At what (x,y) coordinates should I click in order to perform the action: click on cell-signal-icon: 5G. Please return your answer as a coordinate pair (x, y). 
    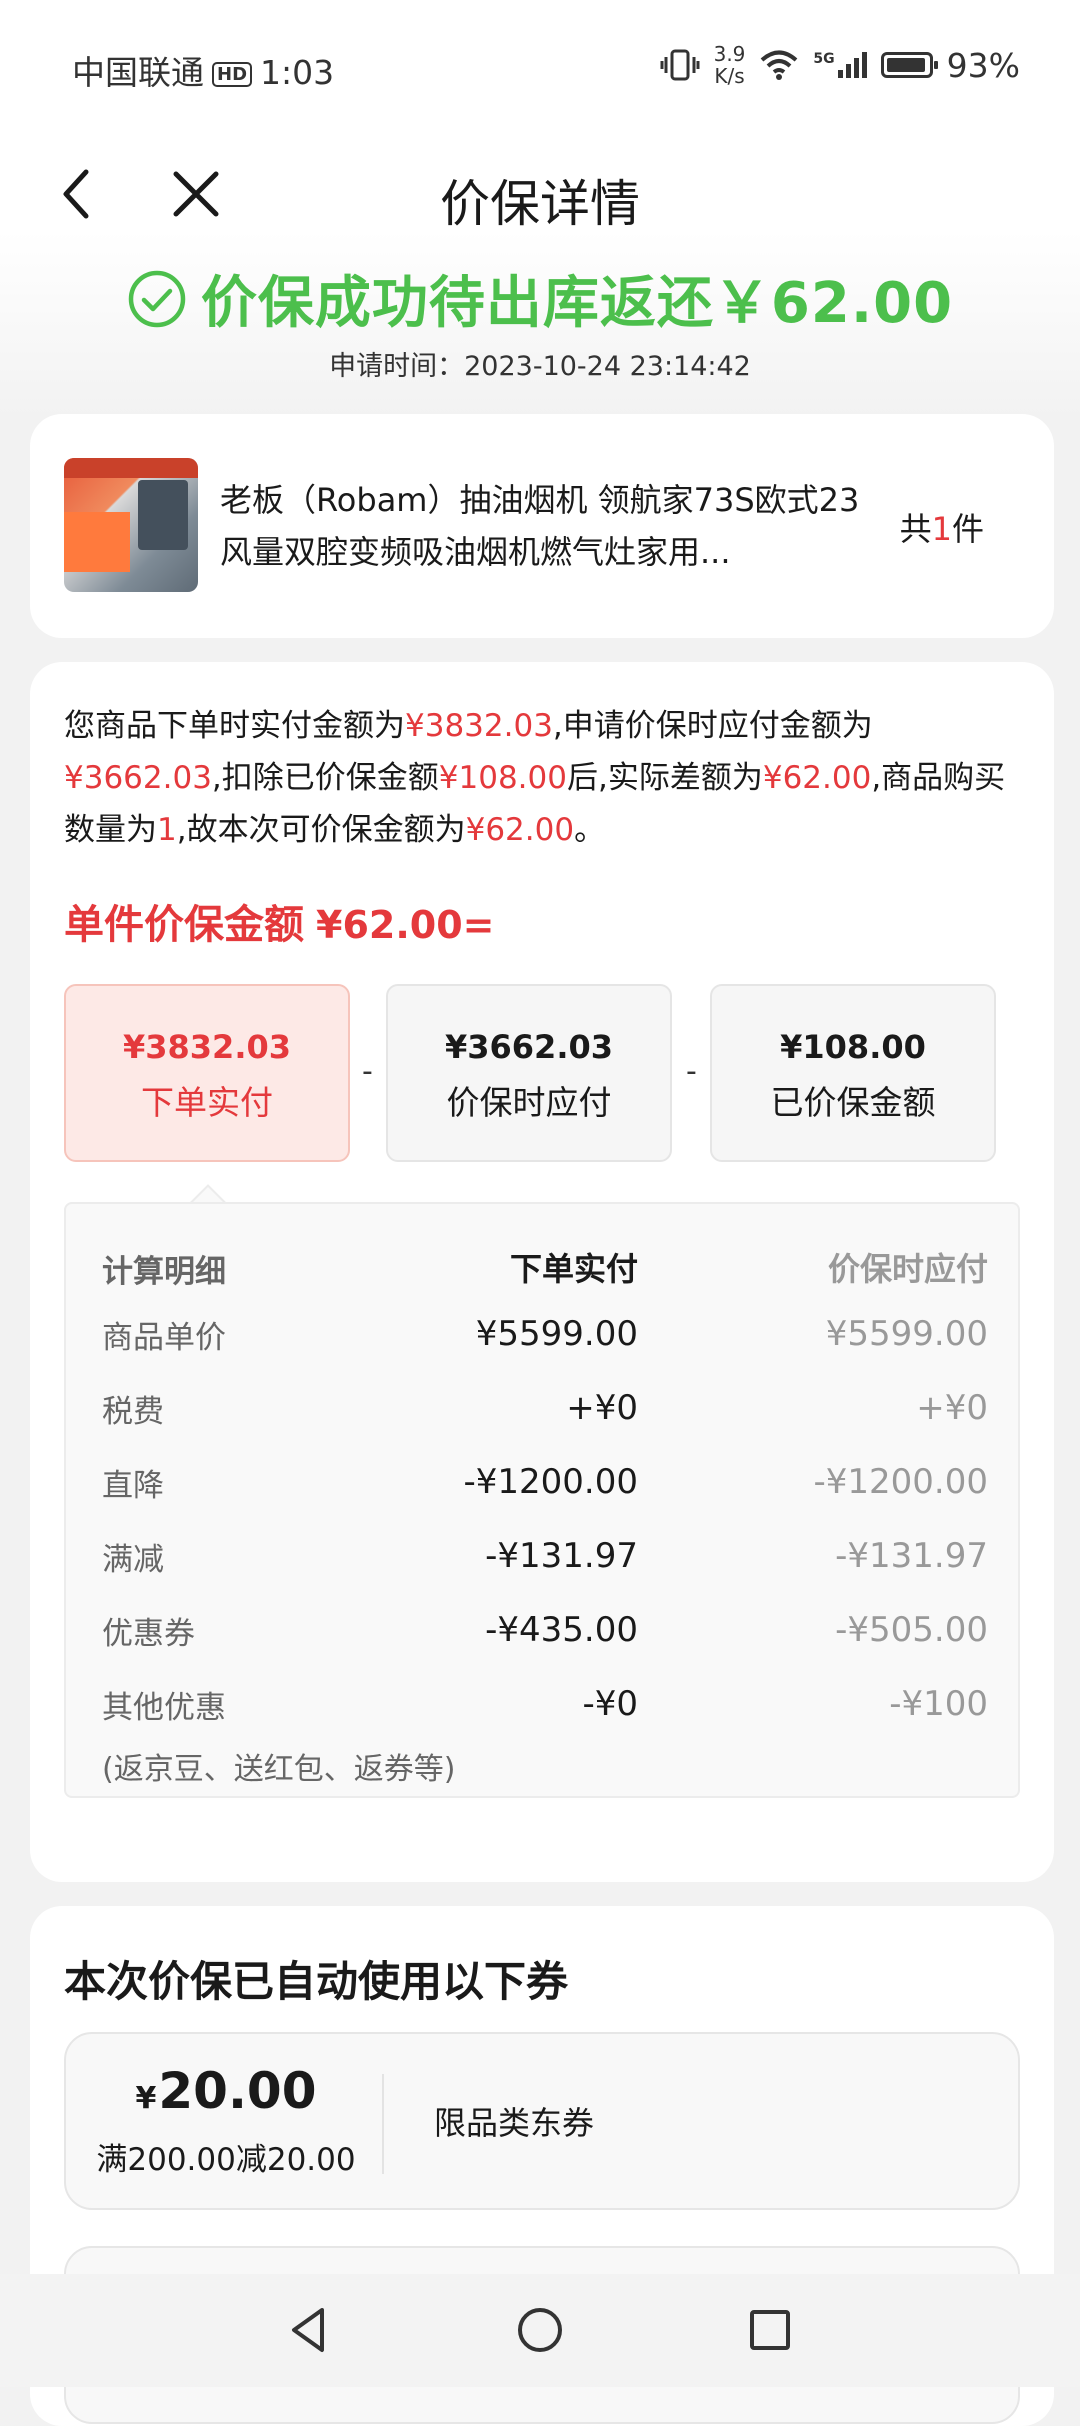
    Looking at the image, I should click on (840, 65).